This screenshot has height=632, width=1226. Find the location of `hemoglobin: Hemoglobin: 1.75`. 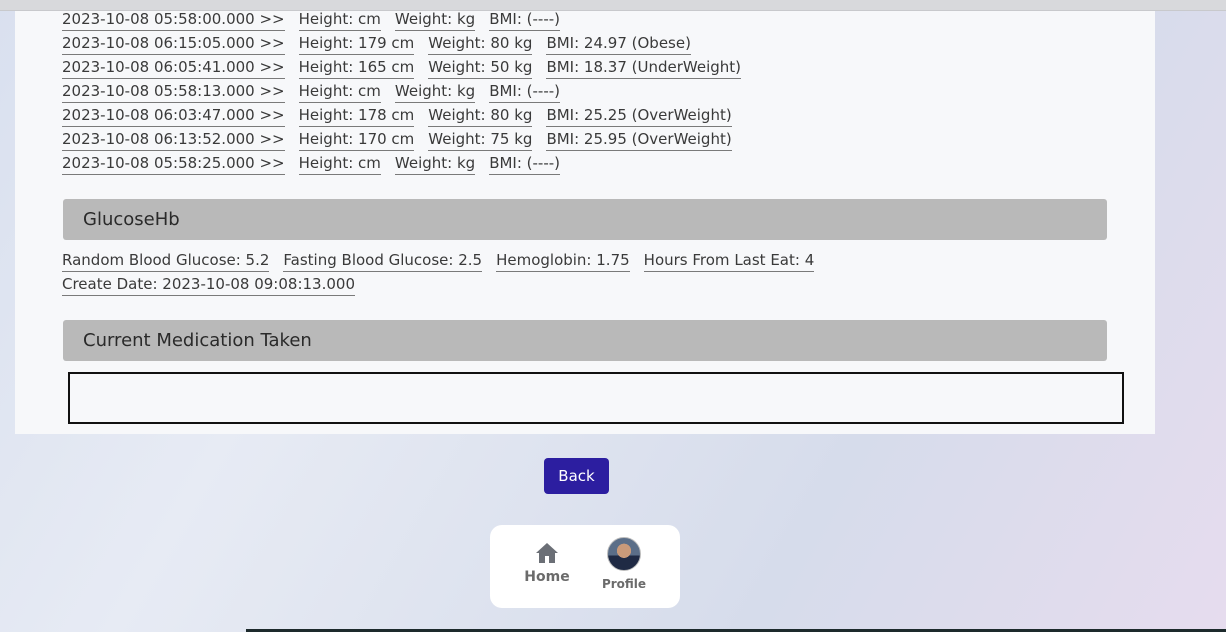

hemoglobin: Hemoglobin: 1.75 is located at coordinates (563, 261).